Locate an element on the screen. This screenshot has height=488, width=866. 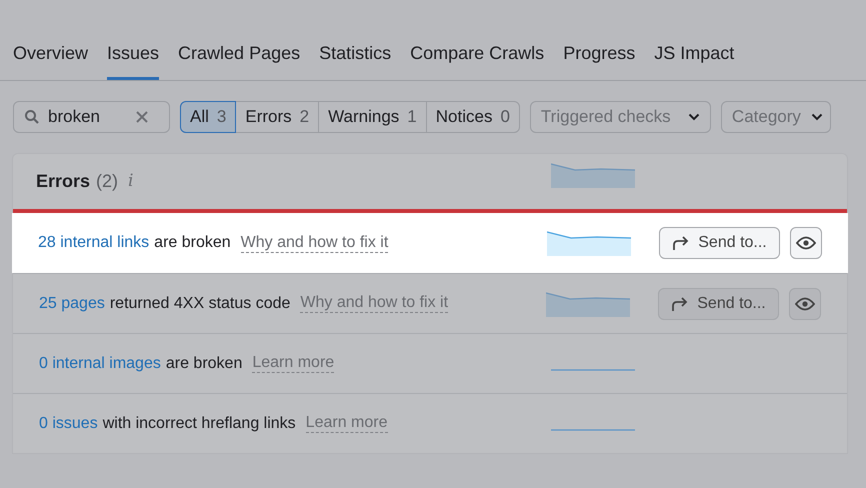
tab: Compare Crawls is located at coordinates (477, 60).